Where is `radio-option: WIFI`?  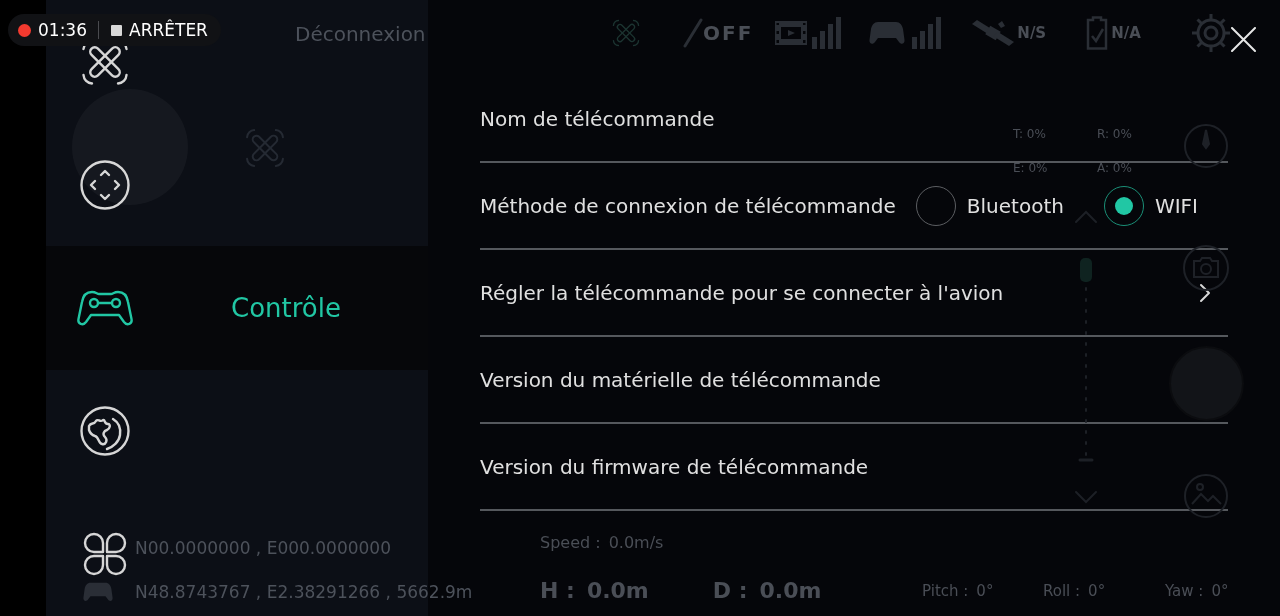 radio-option: WIFI is located at coordinates (1150, 205).